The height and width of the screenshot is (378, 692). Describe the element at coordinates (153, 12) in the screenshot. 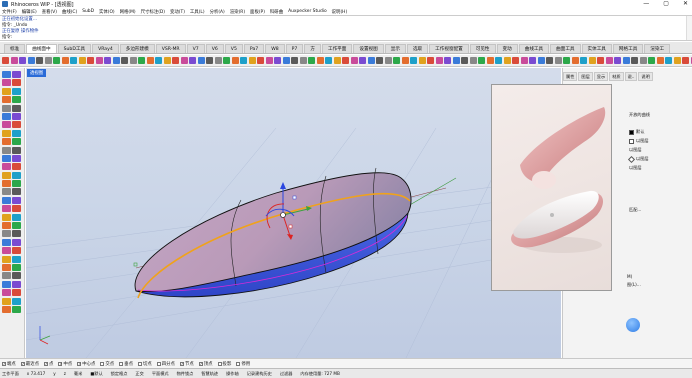

I see `menu-dimension: 尺寸标注(D)` at that location.